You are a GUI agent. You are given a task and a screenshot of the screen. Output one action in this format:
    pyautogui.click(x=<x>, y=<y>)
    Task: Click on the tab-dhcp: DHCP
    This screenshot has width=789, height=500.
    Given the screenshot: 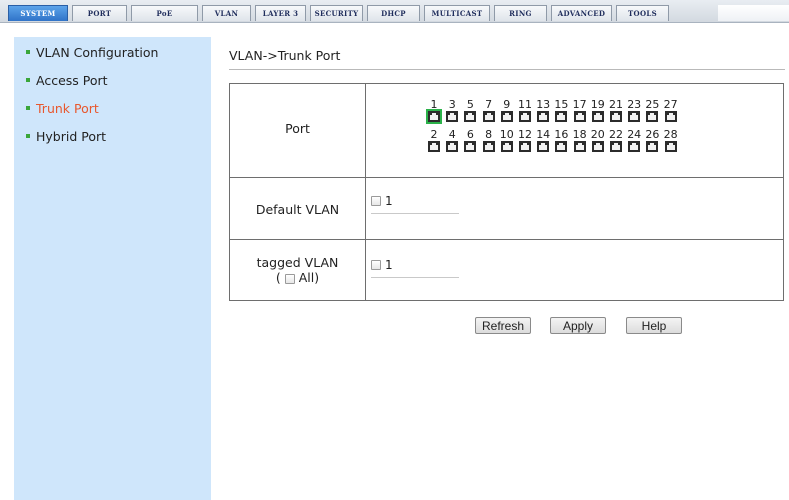 What is the action you would take?
    pyautogui.click(x=393, y=13)
    